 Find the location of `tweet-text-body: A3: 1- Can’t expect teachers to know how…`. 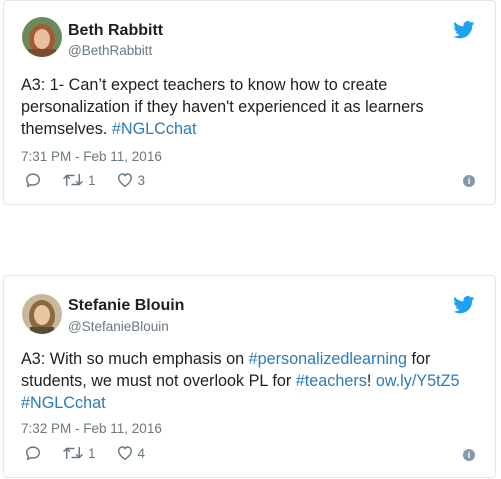

tweet-text-body: A3: 1- Can’t expect teachers to know how… is located at coordinates (222, 107).